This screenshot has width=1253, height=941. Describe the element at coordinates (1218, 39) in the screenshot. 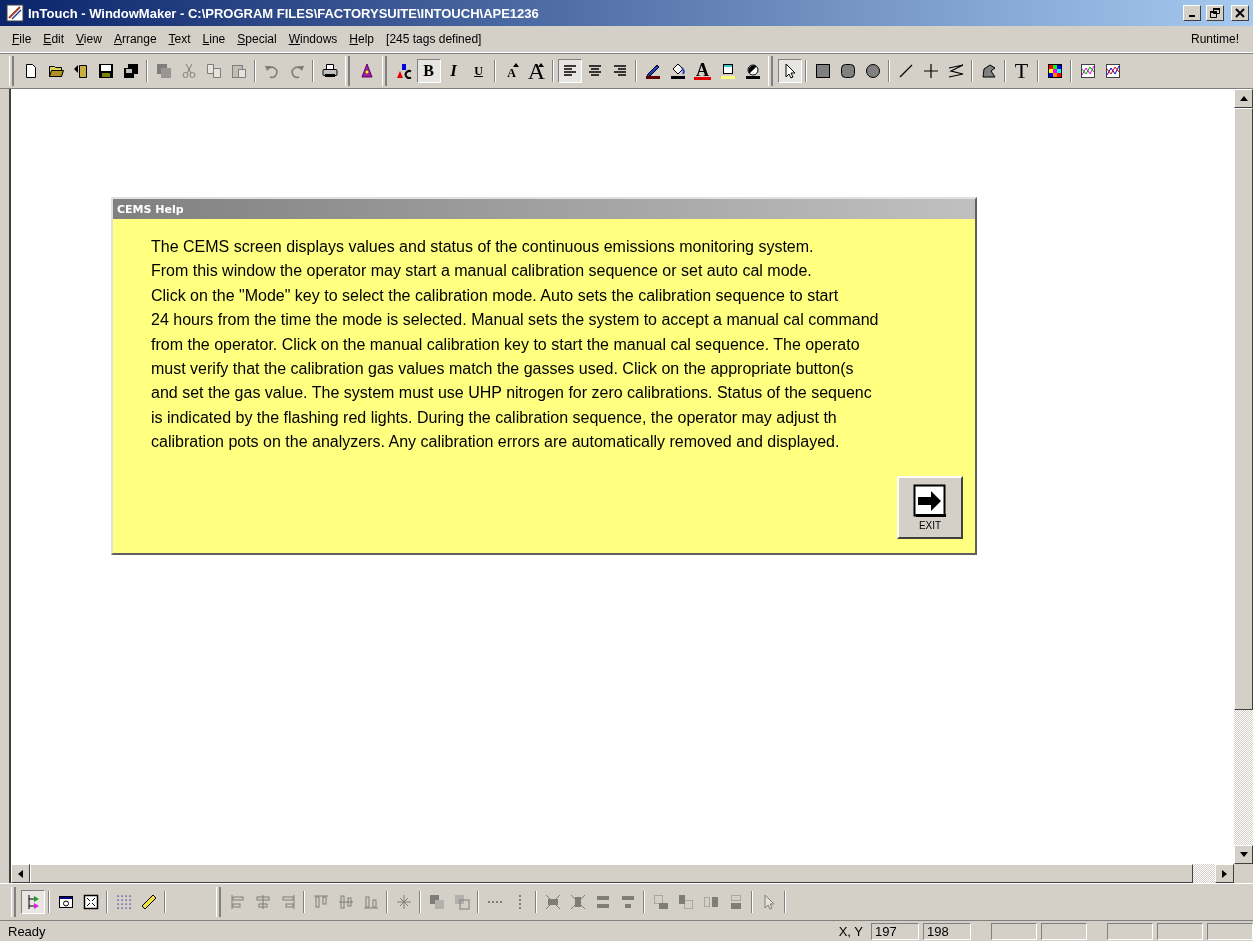

I see `runtime-menu-item: Runtime!` at that location.